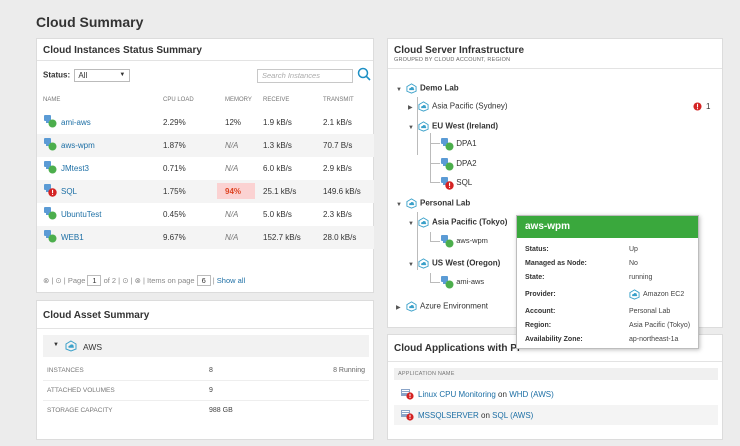 The height and width of the screenshot is (446, 740). I want to click on tooltip-key: Account:, so click(540, 311).